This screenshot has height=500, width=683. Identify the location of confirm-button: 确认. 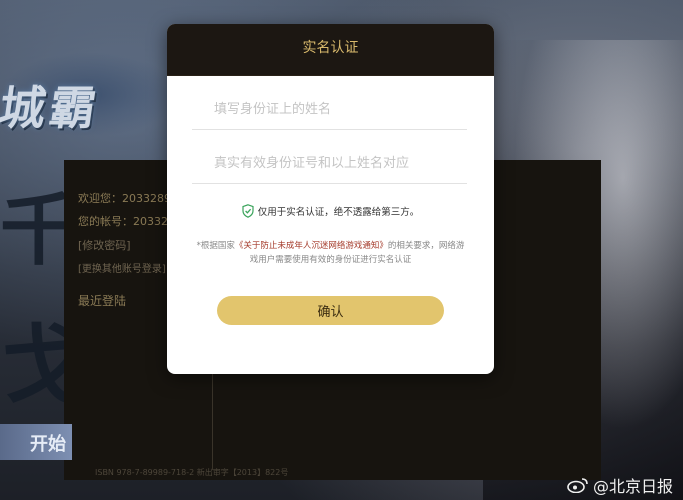
(330, 310).